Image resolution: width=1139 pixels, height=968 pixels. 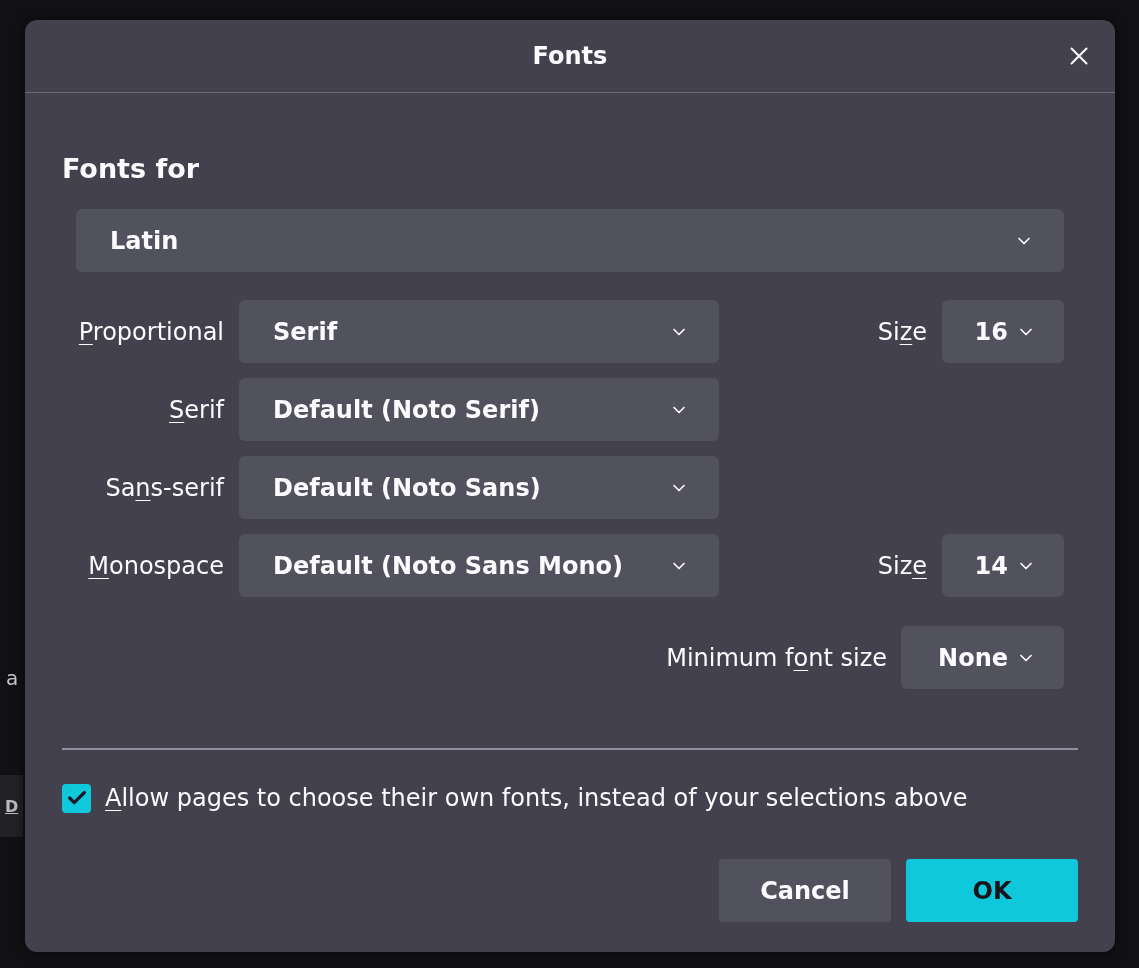 I want to click on font-dropdown: Default (Noto Sans Mono), so click(x=479, y=565).